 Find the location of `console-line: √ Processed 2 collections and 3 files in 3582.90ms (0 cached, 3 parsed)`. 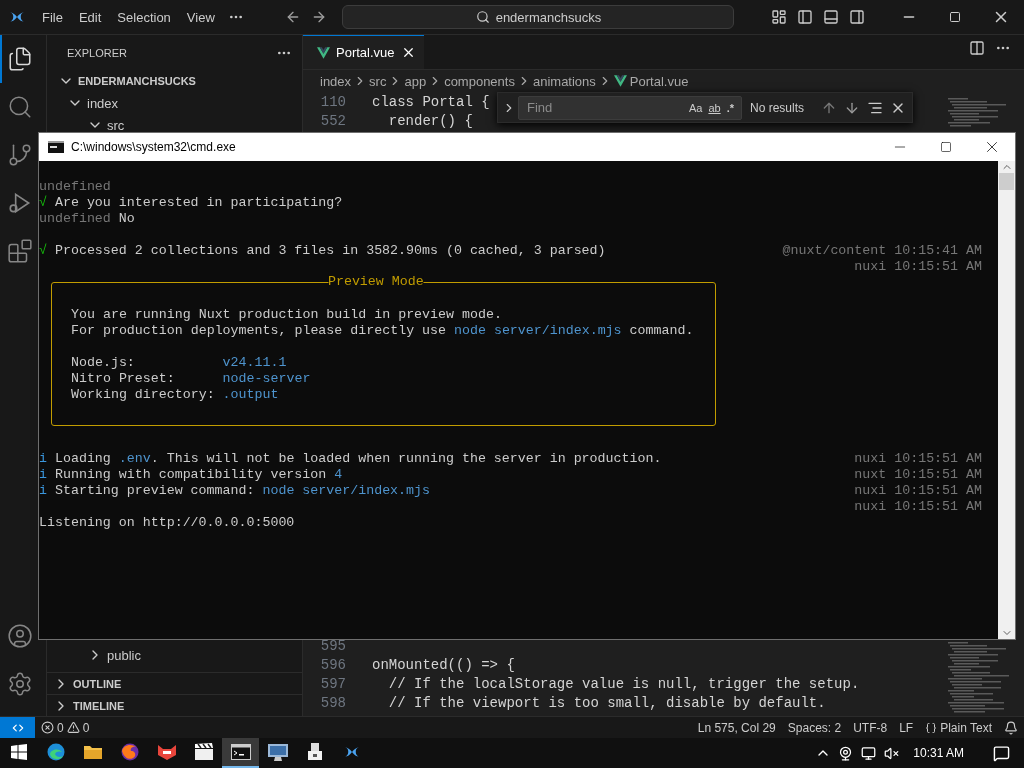

console-line: √ Processed 2 collections and 3 files in 3582.90ms (0 cached, 3 parsed) is located at coordinates (322, 250).